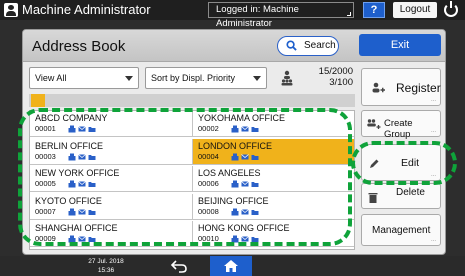  Describe the element at coordinates (229, 173) in the screenshot. I see `entry-name: LOS ANGELES` at that location.